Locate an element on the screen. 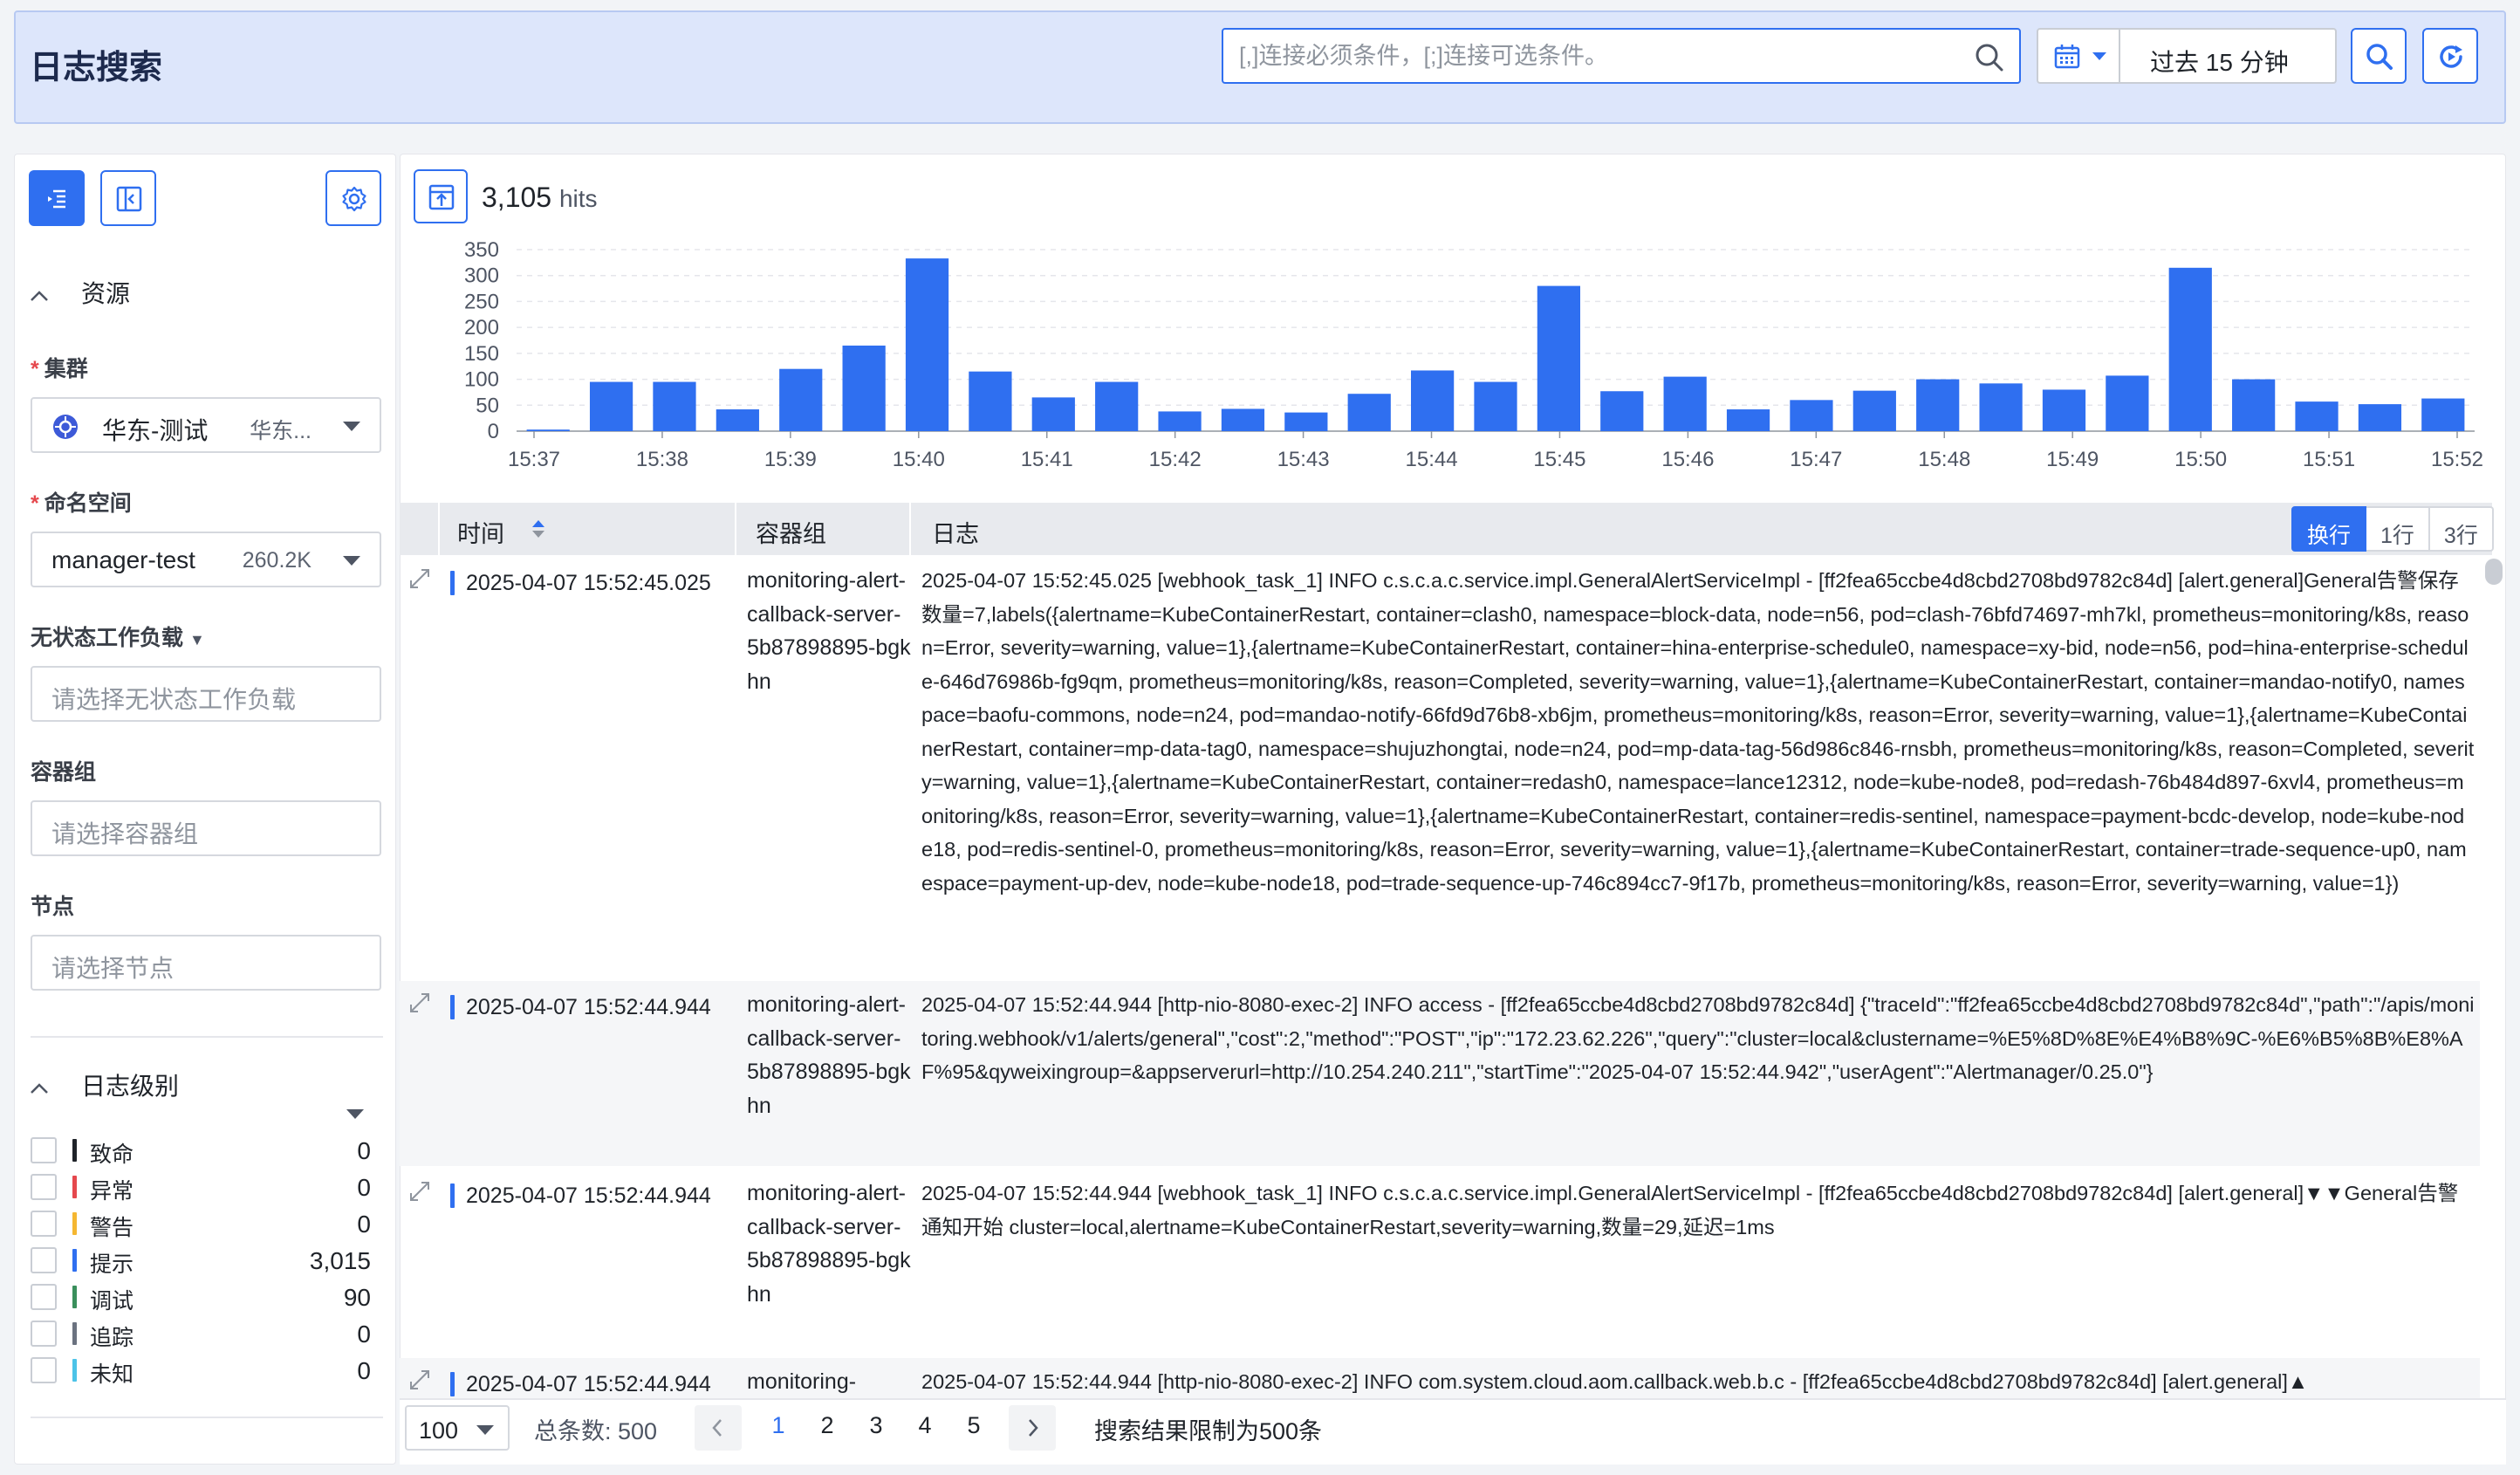 The height and width of the screenshot is (1475, 2520). x-tick-label: 15:48 is located at coordinates (1944, 459).